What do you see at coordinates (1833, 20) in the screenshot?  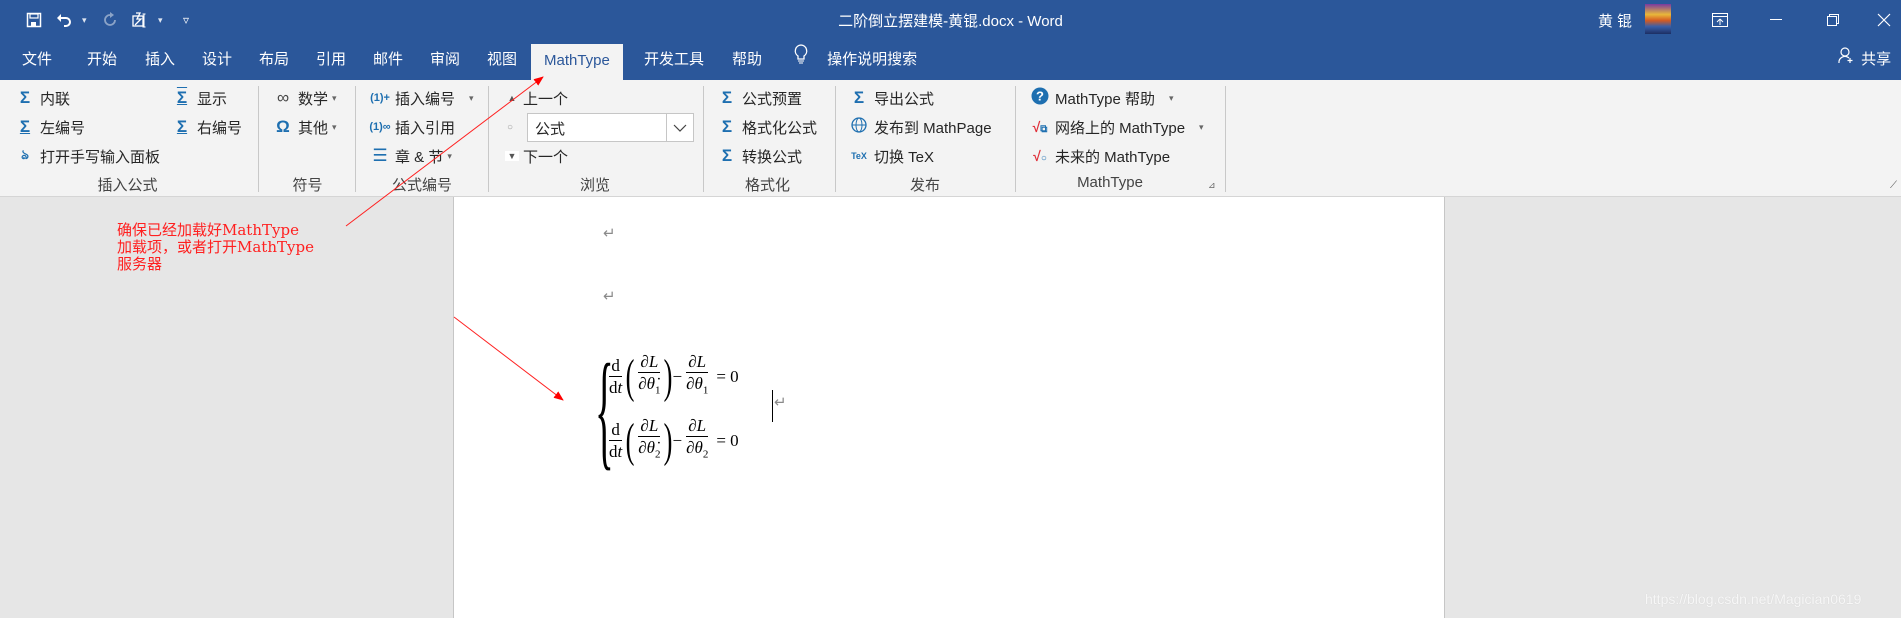 I see `restore-button` at bounding box center [1833, 20].